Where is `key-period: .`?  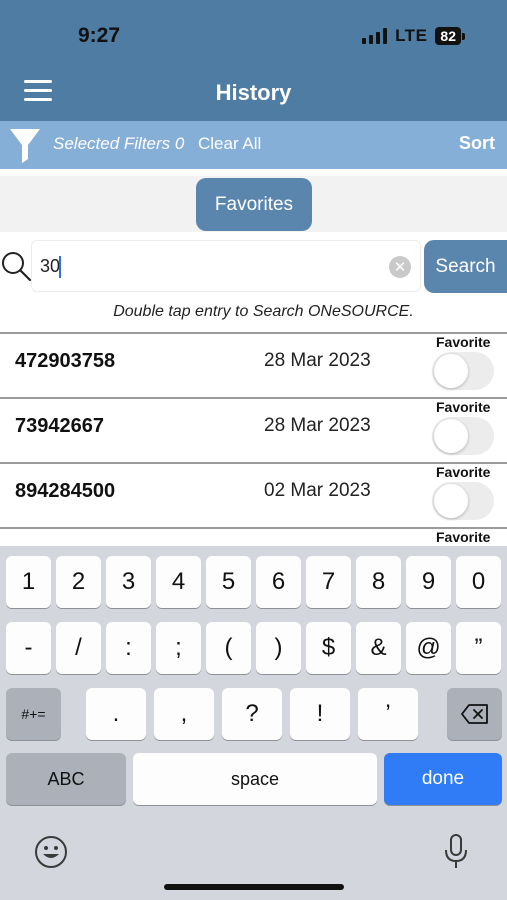 key-period: . is located at coordinates (116, 714).